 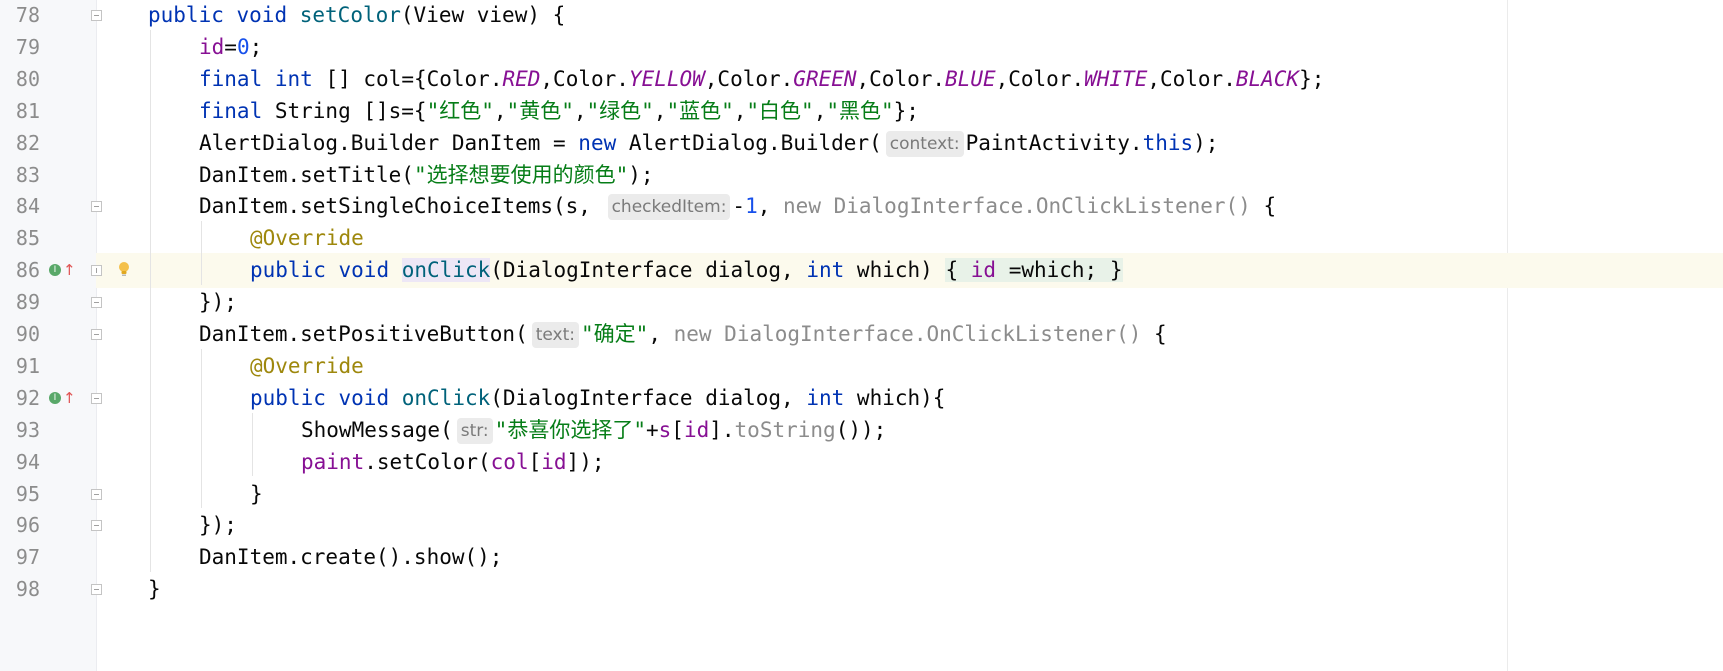 I want to click on code-token: =, so click(x=230, y=47).